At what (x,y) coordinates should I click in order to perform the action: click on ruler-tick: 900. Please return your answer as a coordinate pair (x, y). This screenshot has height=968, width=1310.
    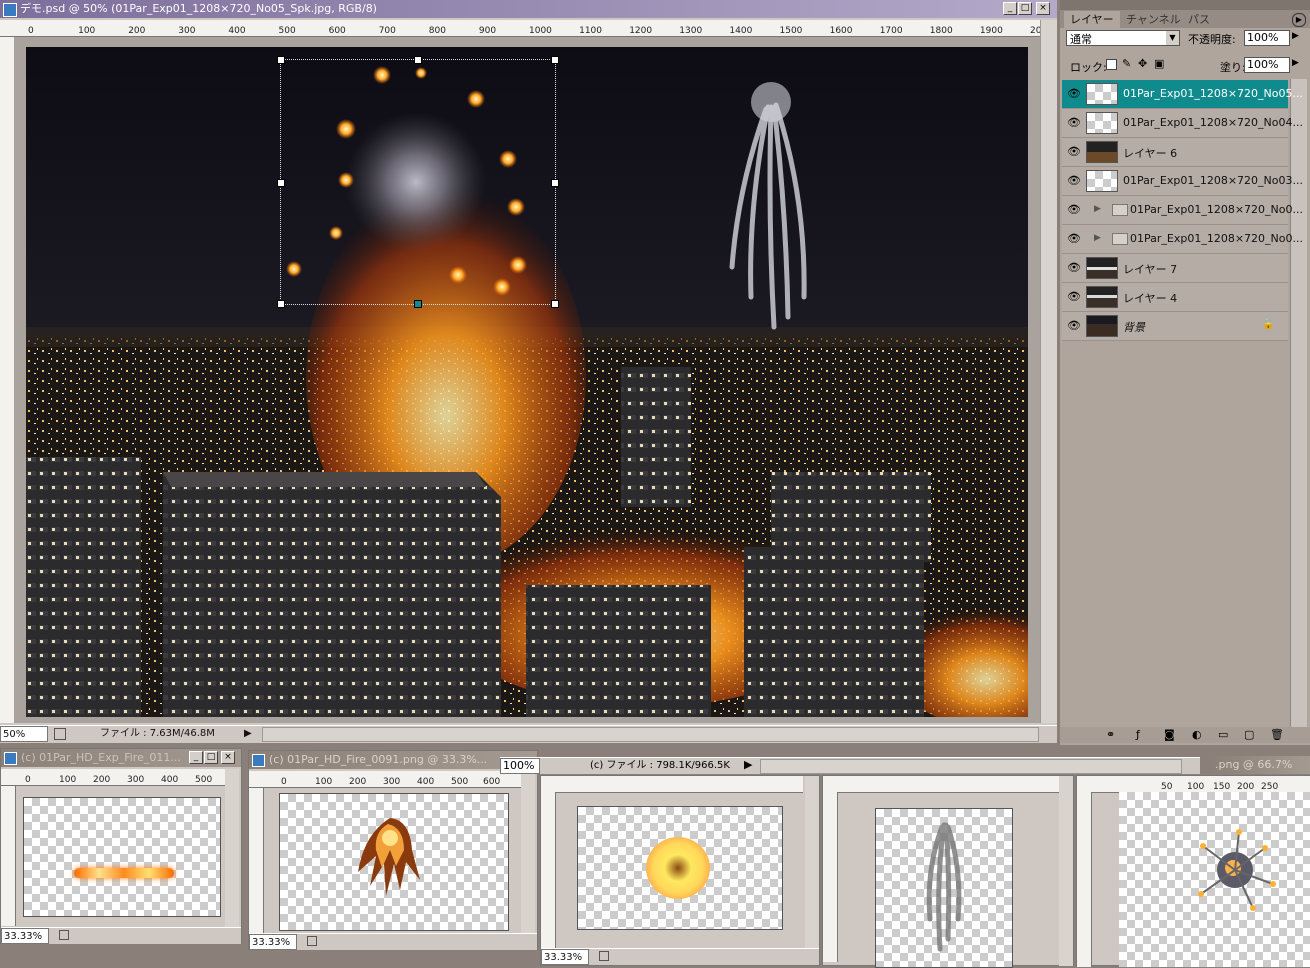
    Looking at the image, I should click on (487, 31).